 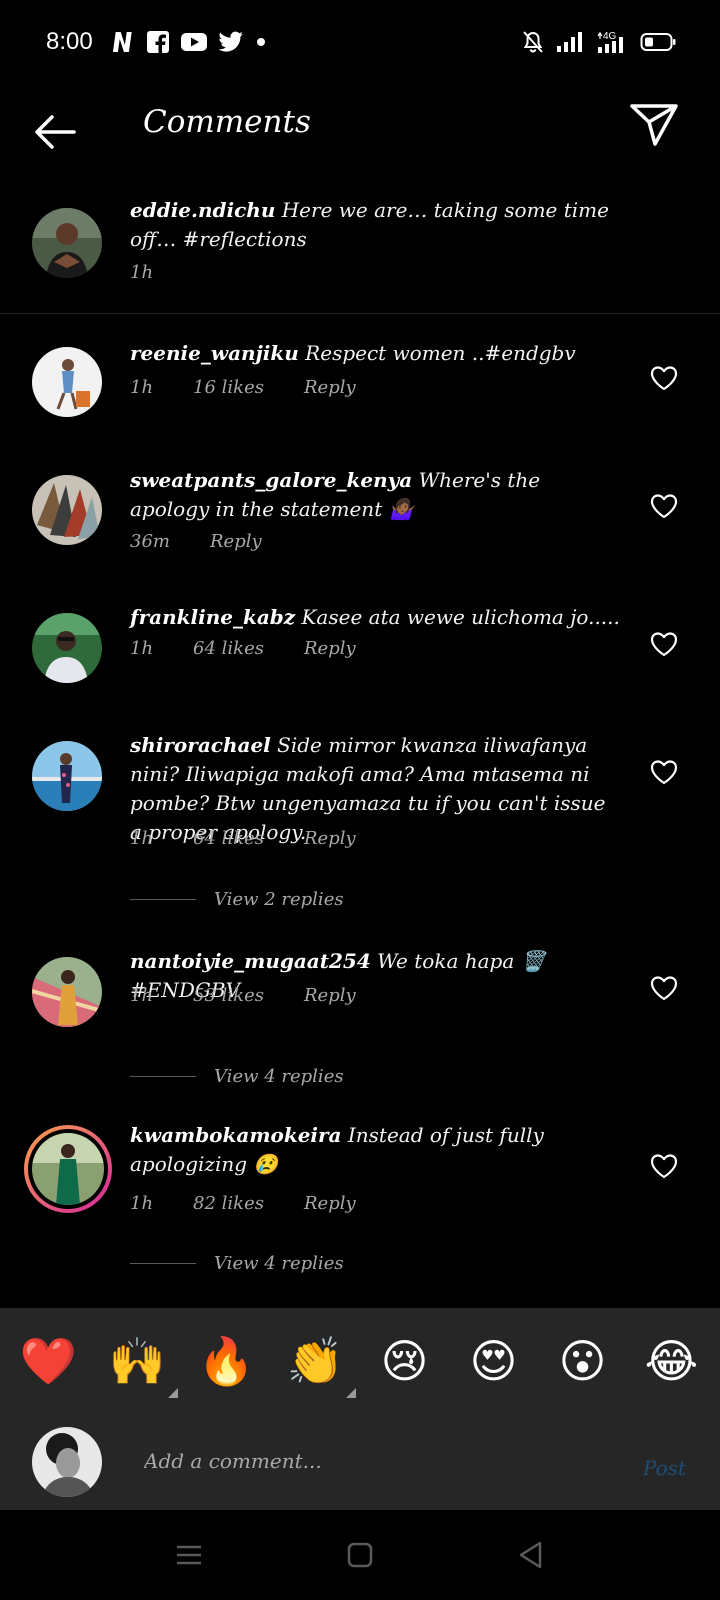 I want to click on system-nav-bar, so click(x=360, y=1555).